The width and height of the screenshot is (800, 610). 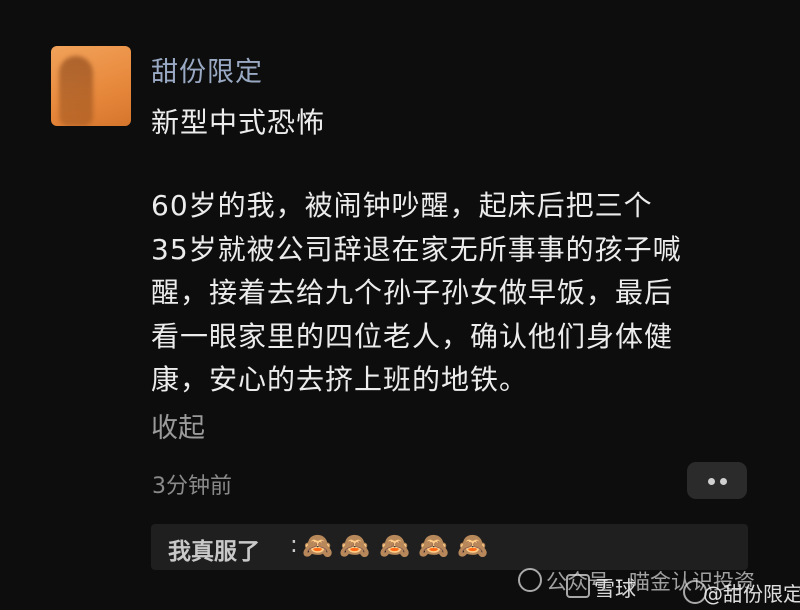 I want to click on weibo-watermark: @甜份限定, so click(x=751, y=594).